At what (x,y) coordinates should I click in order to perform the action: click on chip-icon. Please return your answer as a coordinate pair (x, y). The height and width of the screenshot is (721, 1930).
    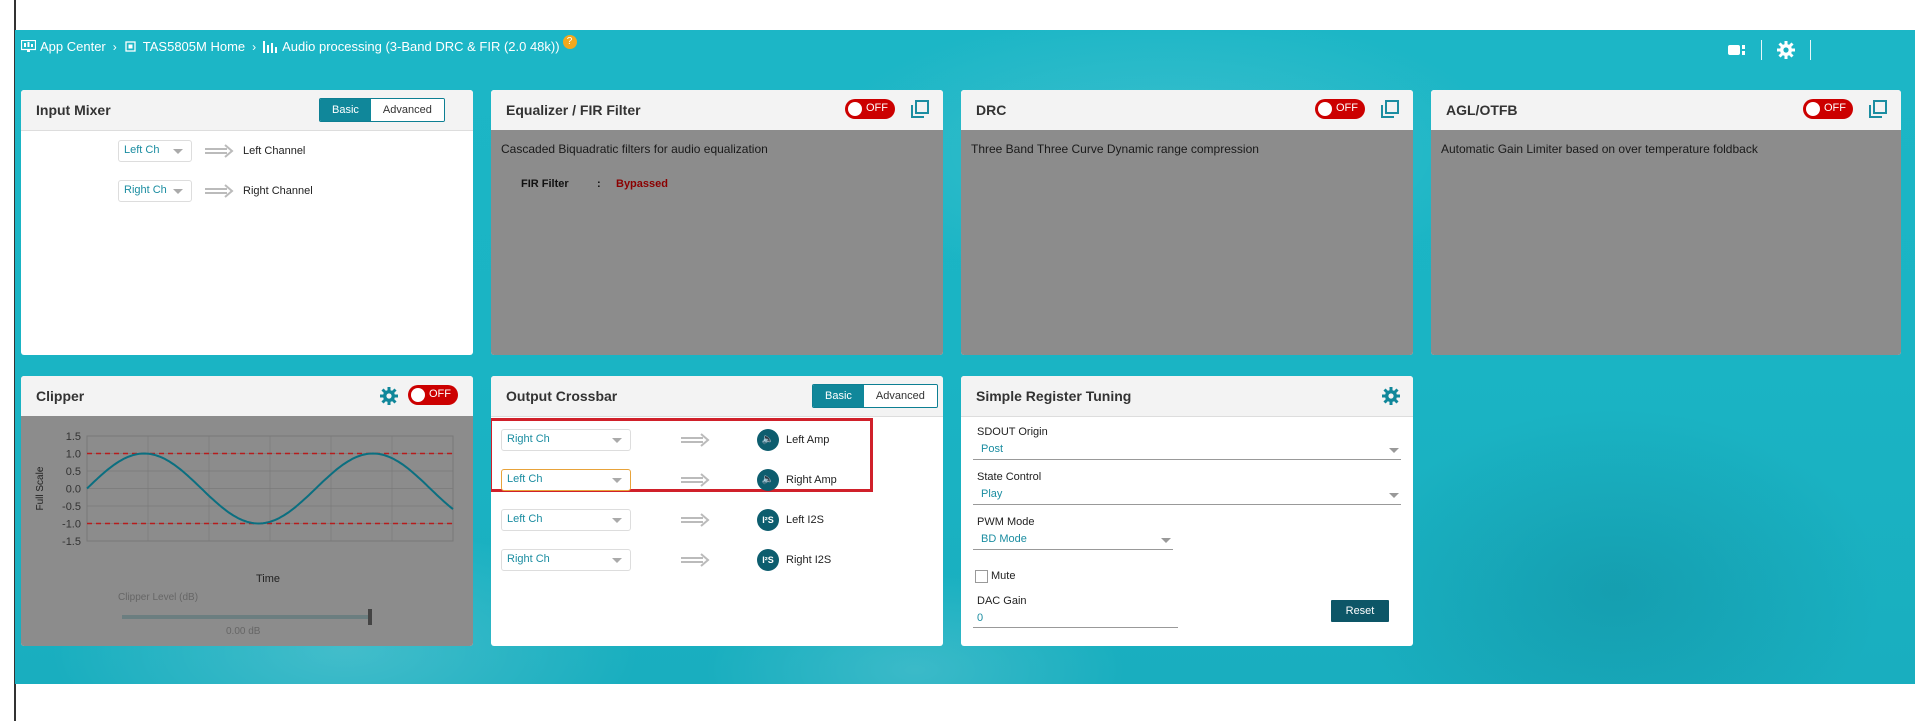
    Looking at the image, I should click on (131, 46).